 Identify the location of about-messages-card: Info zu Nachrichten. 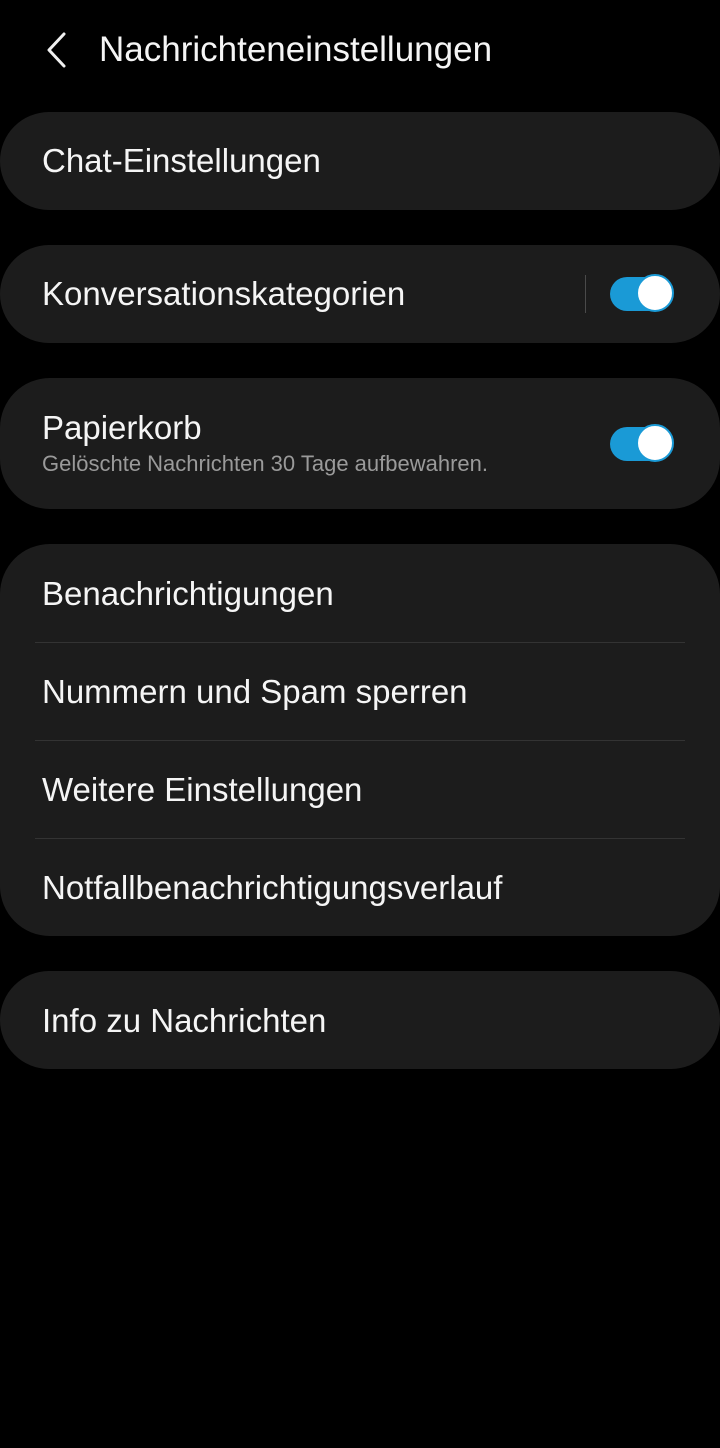
(360, 1020).